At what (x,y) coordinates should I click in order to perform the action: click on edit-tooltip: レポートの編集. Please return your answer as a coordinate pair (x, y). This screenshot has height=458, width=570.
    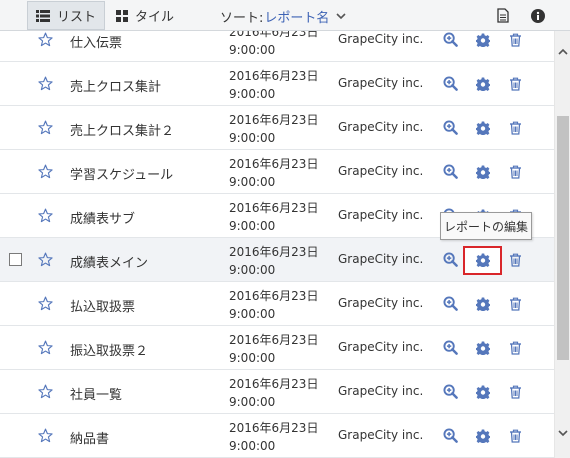
    Looking at the image, I should click on (486, 226).